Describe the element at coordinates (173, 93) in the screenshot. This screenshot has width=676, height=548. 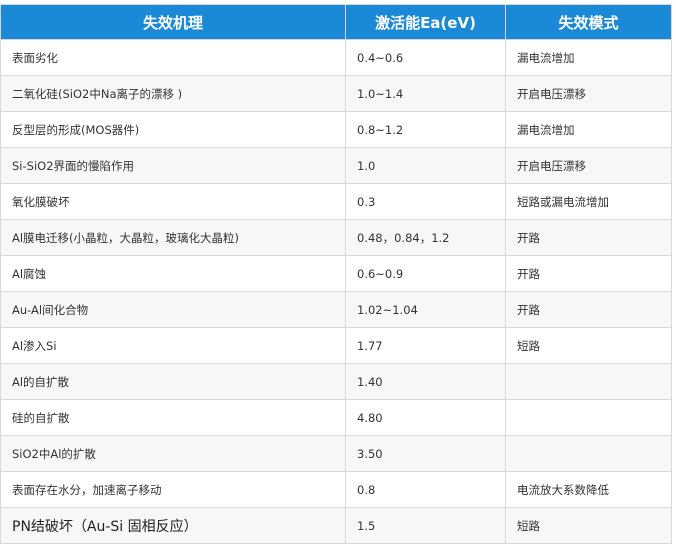
I see `mechanism-cell: 二氧化硅(SiO2中Na离子的漂移 )` at that location.